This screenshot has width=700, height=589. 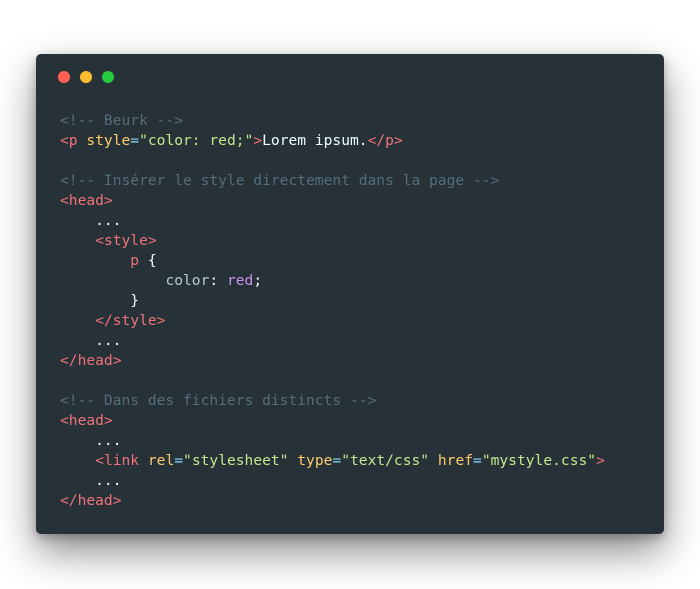 What do you see at coordinates (148, 260) in the screenshot?
I see `code-token-text: {` at bounding box center [148, 260].